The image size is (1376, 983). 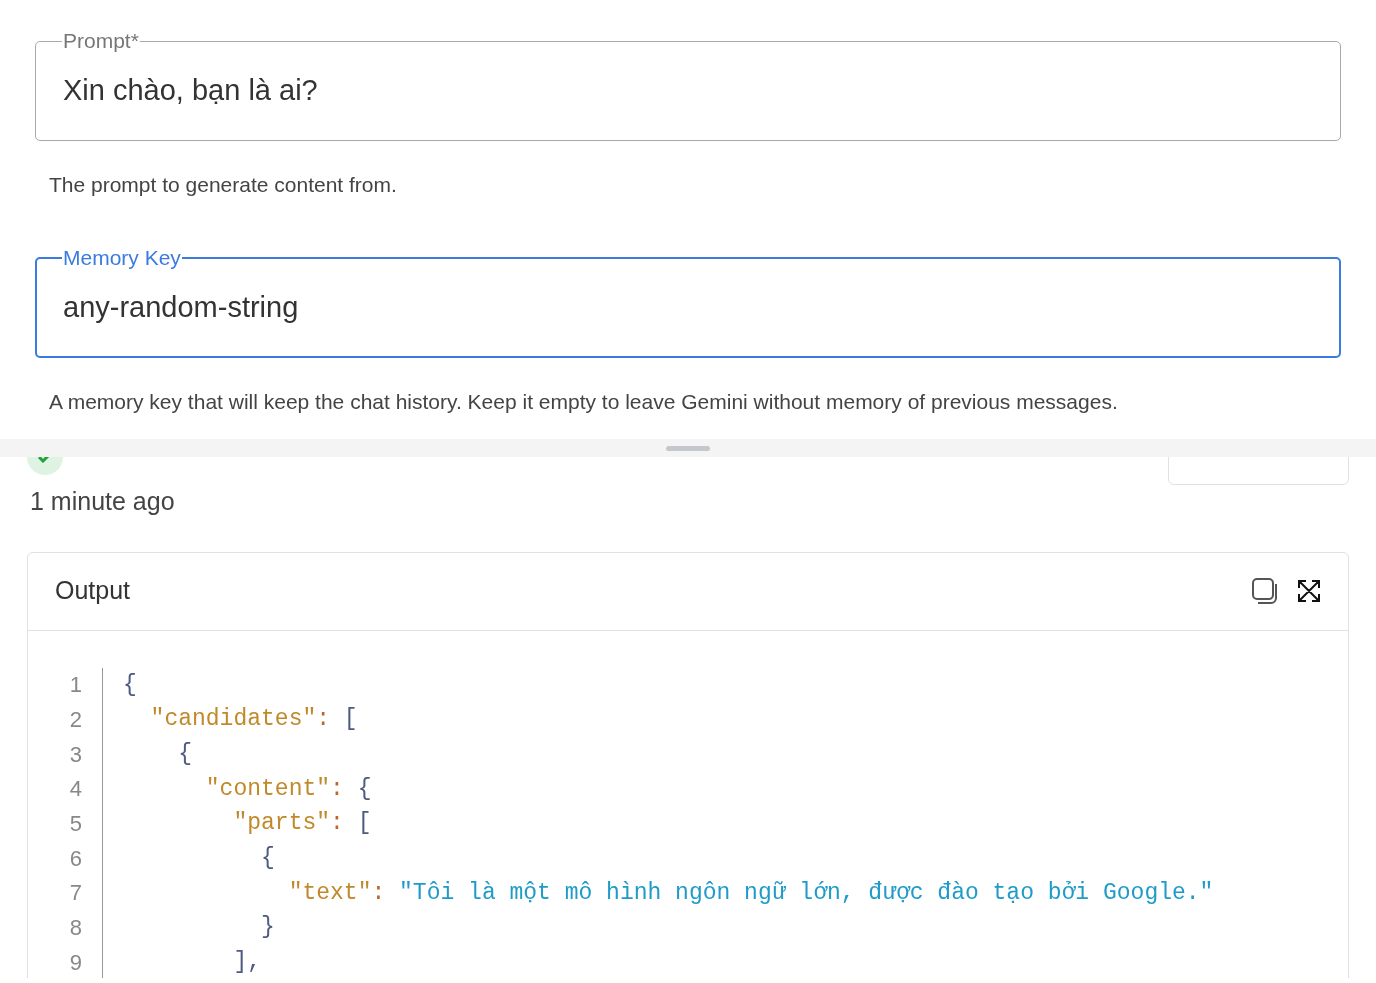 I want to click on line-number: 8, so click(x=75, y=928).